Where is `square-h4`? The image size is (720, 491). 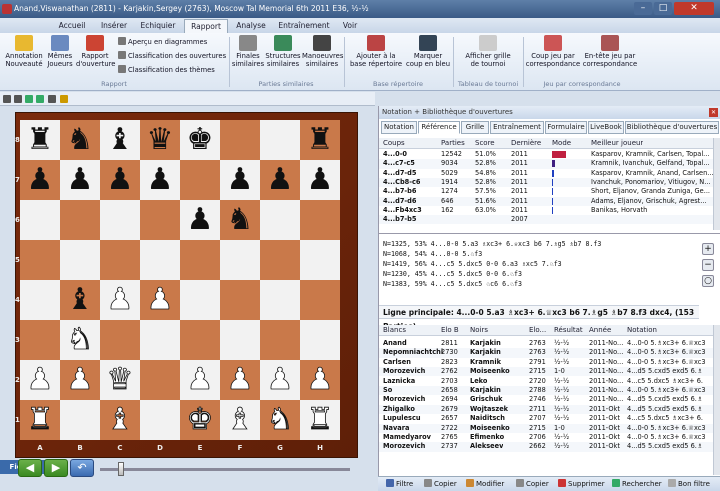
square-h4 is located at coordinates (320, 300).